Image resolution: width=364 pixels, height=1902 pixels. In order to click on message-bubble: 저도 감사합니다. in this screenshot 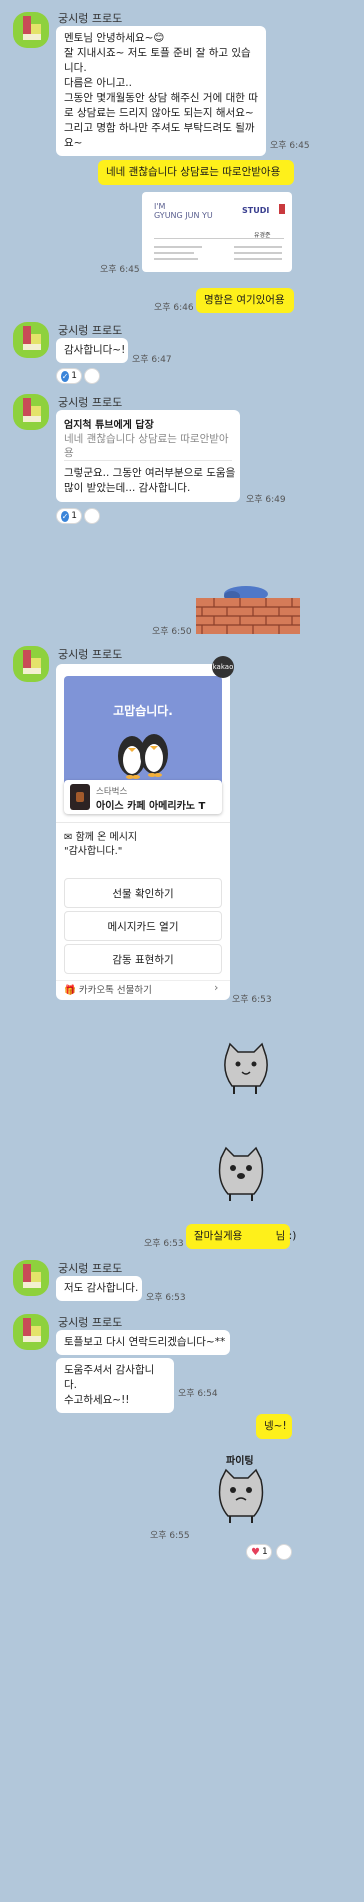, I will do `click(99, 1288)`.